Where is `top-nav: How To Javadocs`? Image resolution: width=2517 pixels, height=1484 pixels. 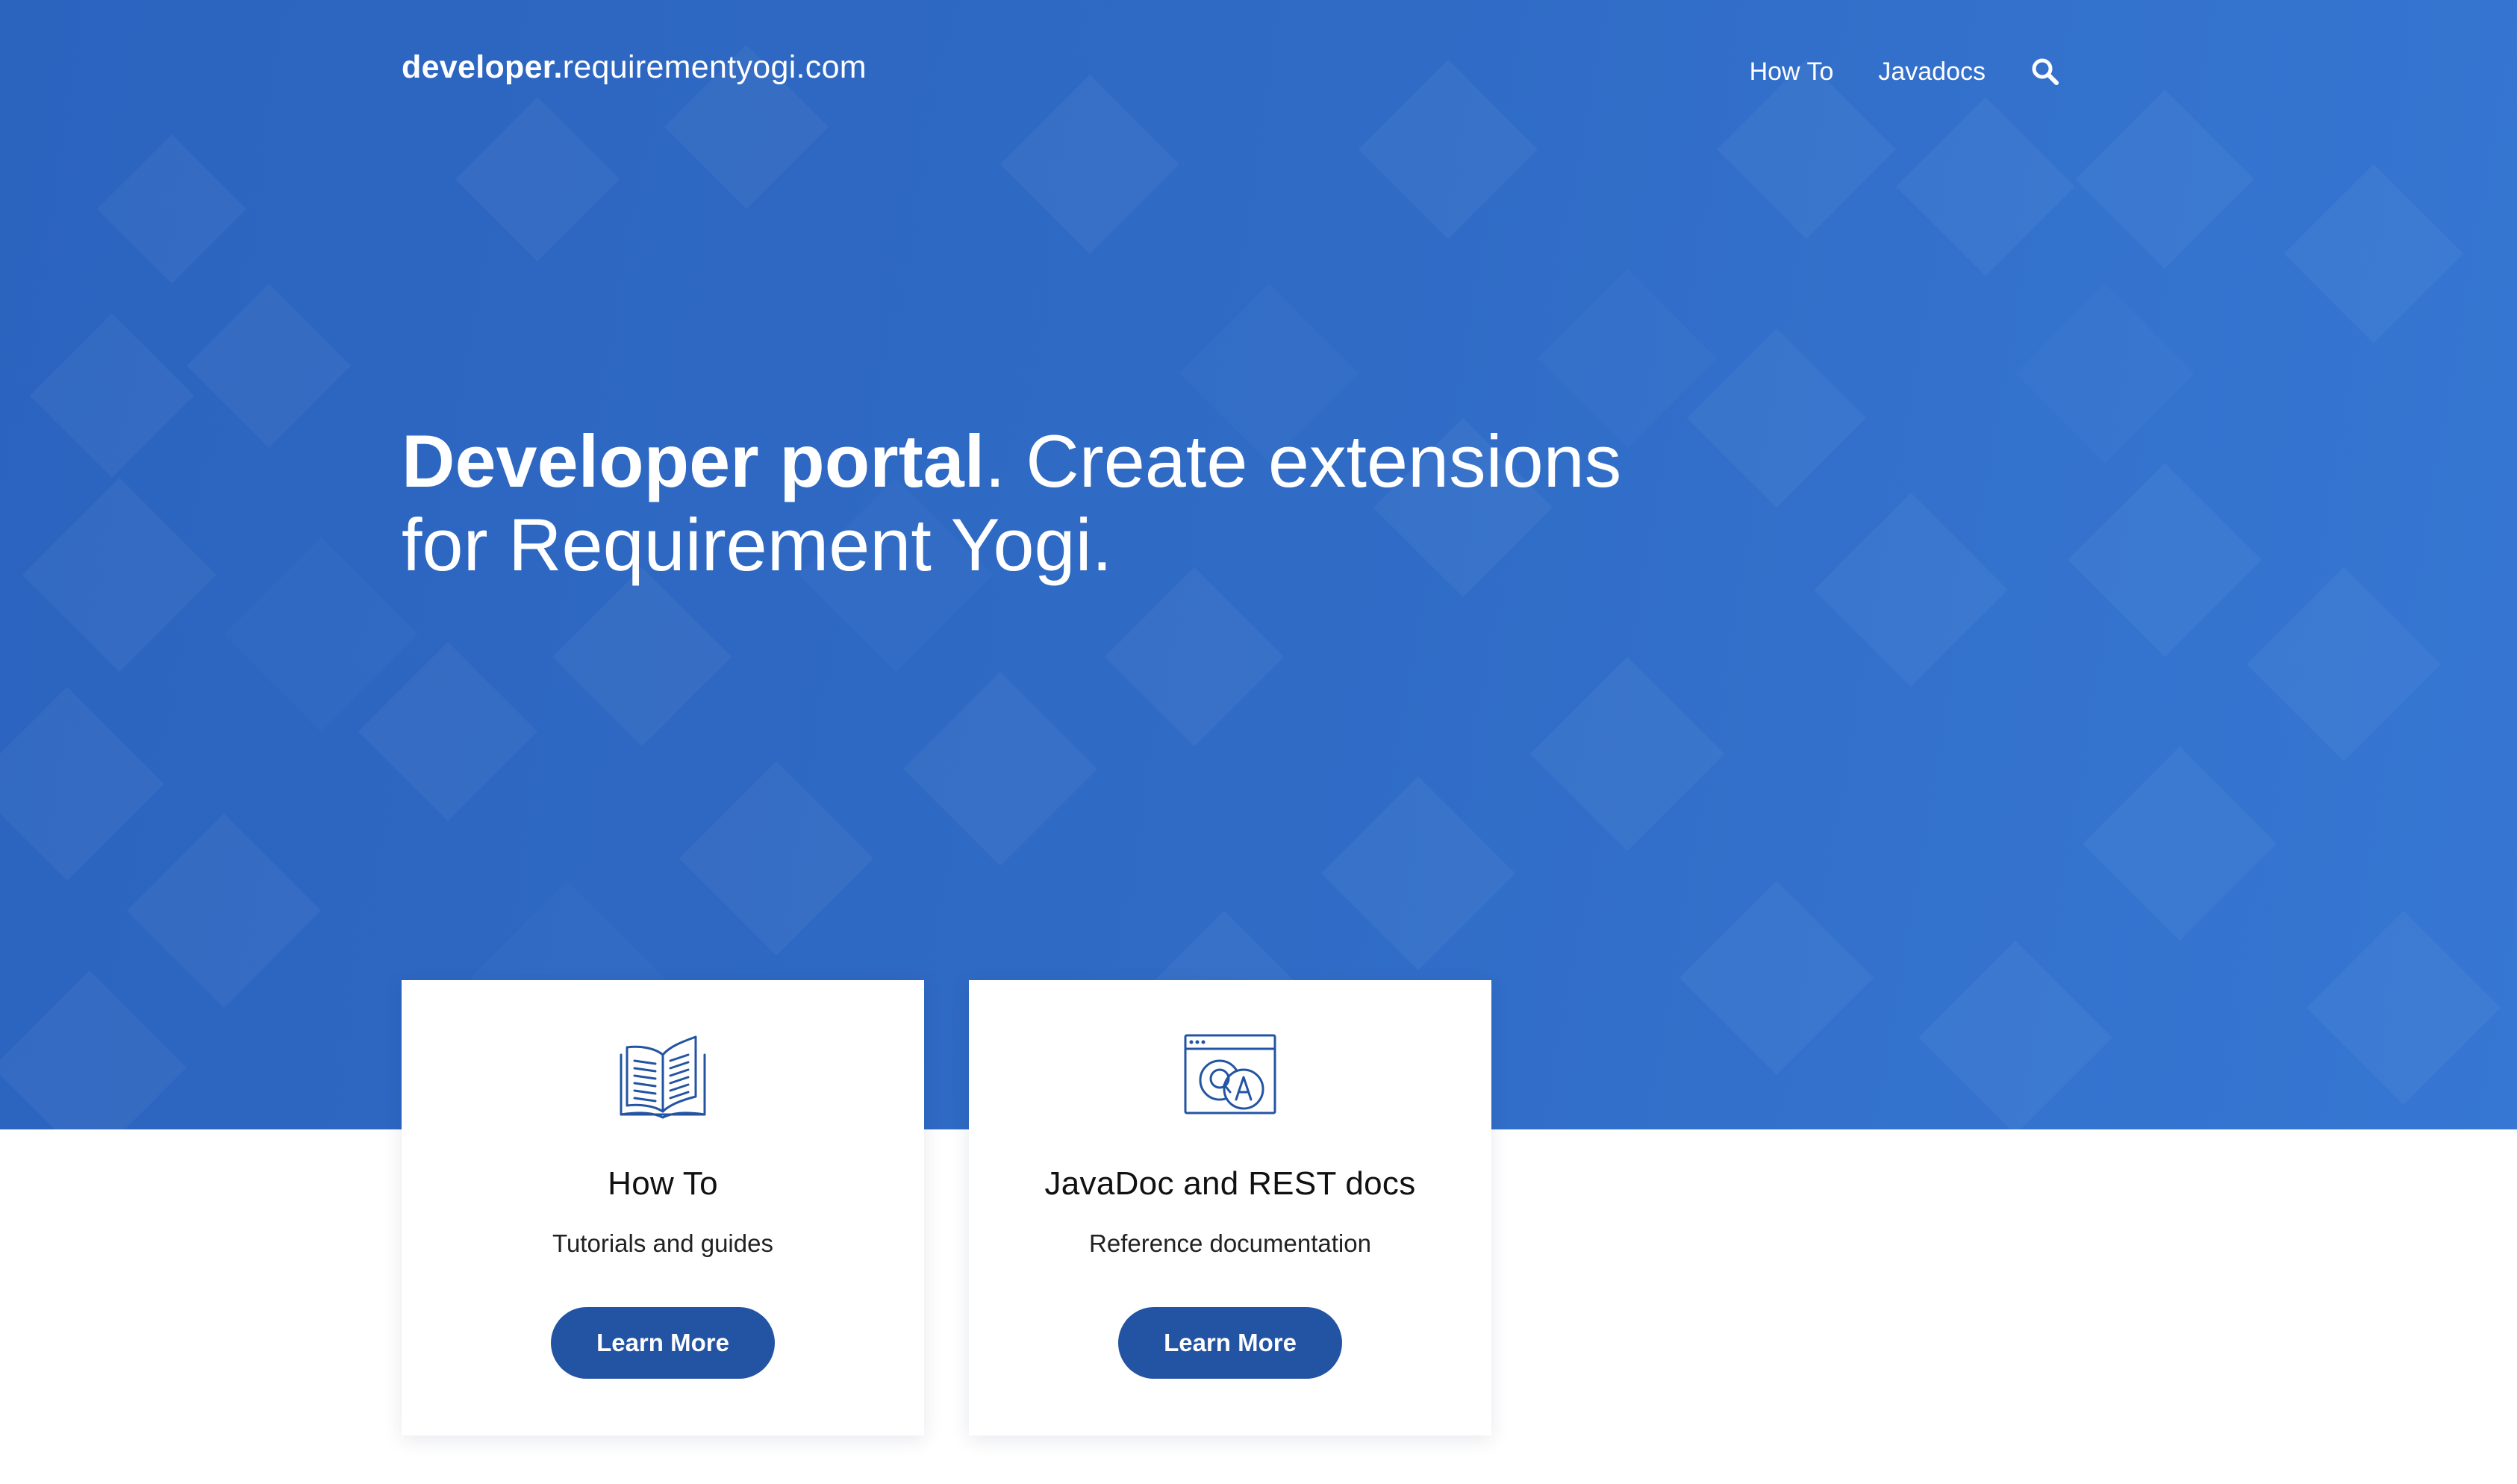
top-nav: How To Javadocs is located at coordinates (1882, 72).